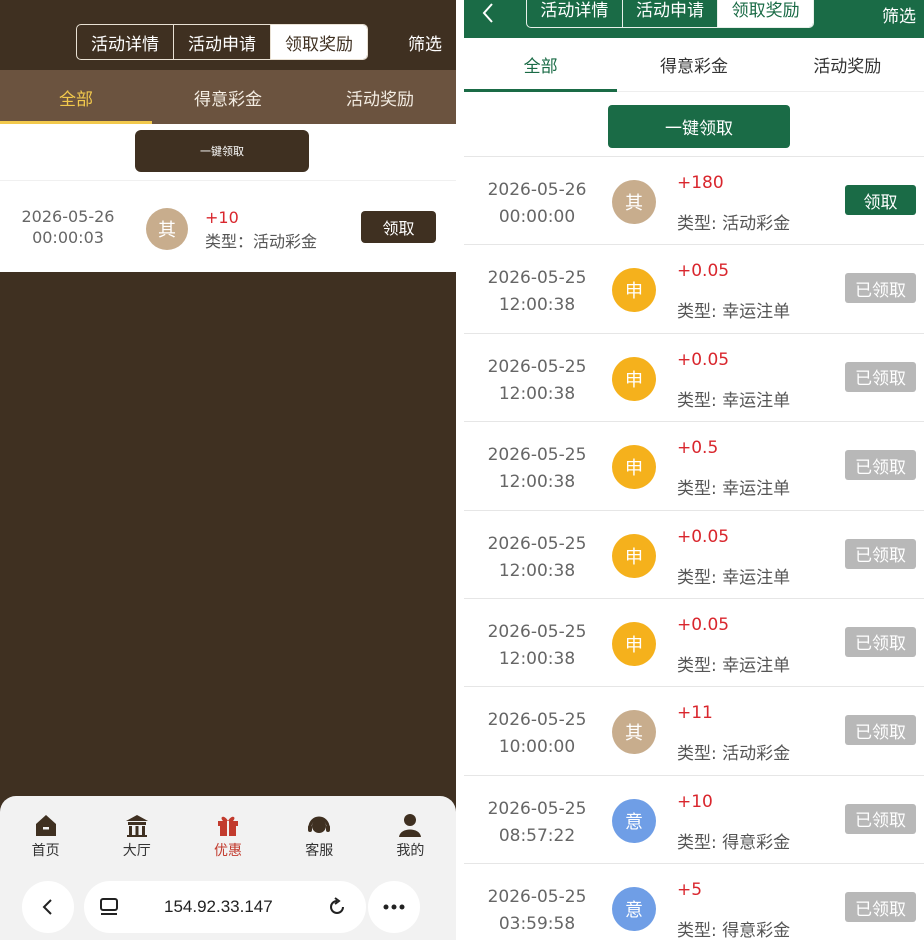 This screenshot has width=924, height=940. Describe the element at coordinates (537, 204) in the screenshot. I see `record-datetime: 2026-05-26 00:00:00` at that location.